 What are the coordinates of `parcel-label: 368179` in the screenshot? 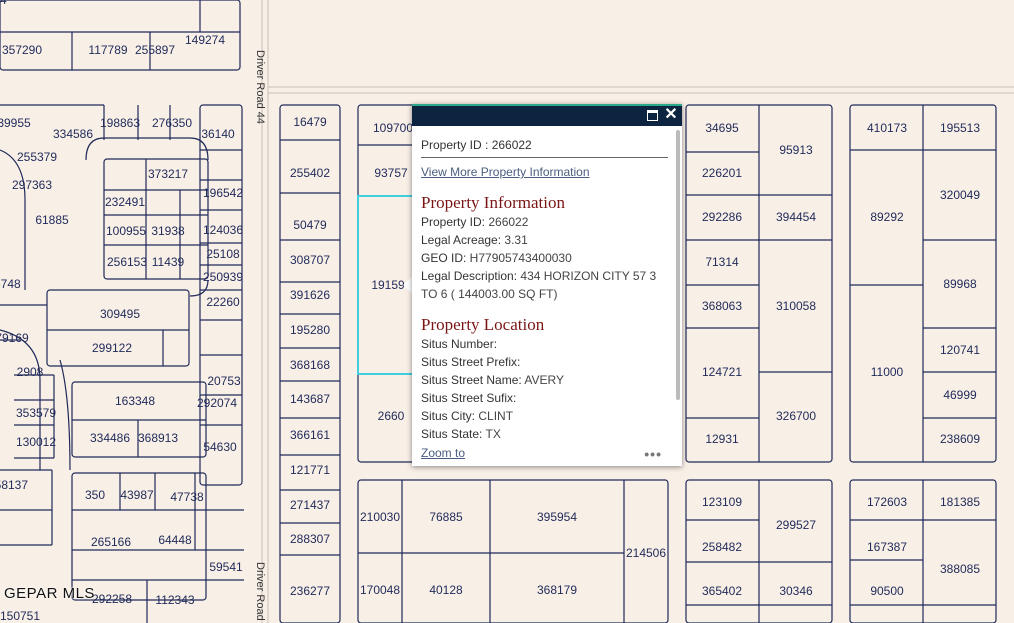 It's located at (557, 590).